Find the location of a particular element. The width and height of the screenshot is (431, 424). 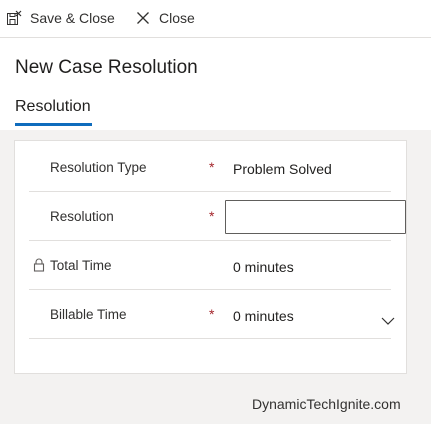

lock-icon is located at coordinates (39, 265).